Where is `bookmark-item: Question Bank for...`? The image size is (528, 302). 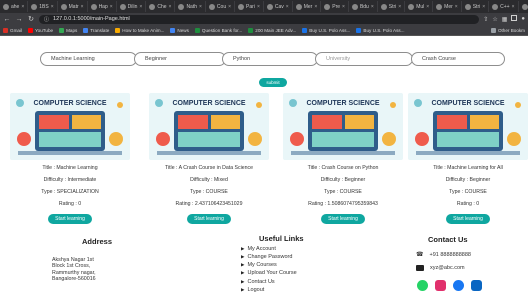
bookmark-item: Question Bank for... is located at coordinates (218, 30).